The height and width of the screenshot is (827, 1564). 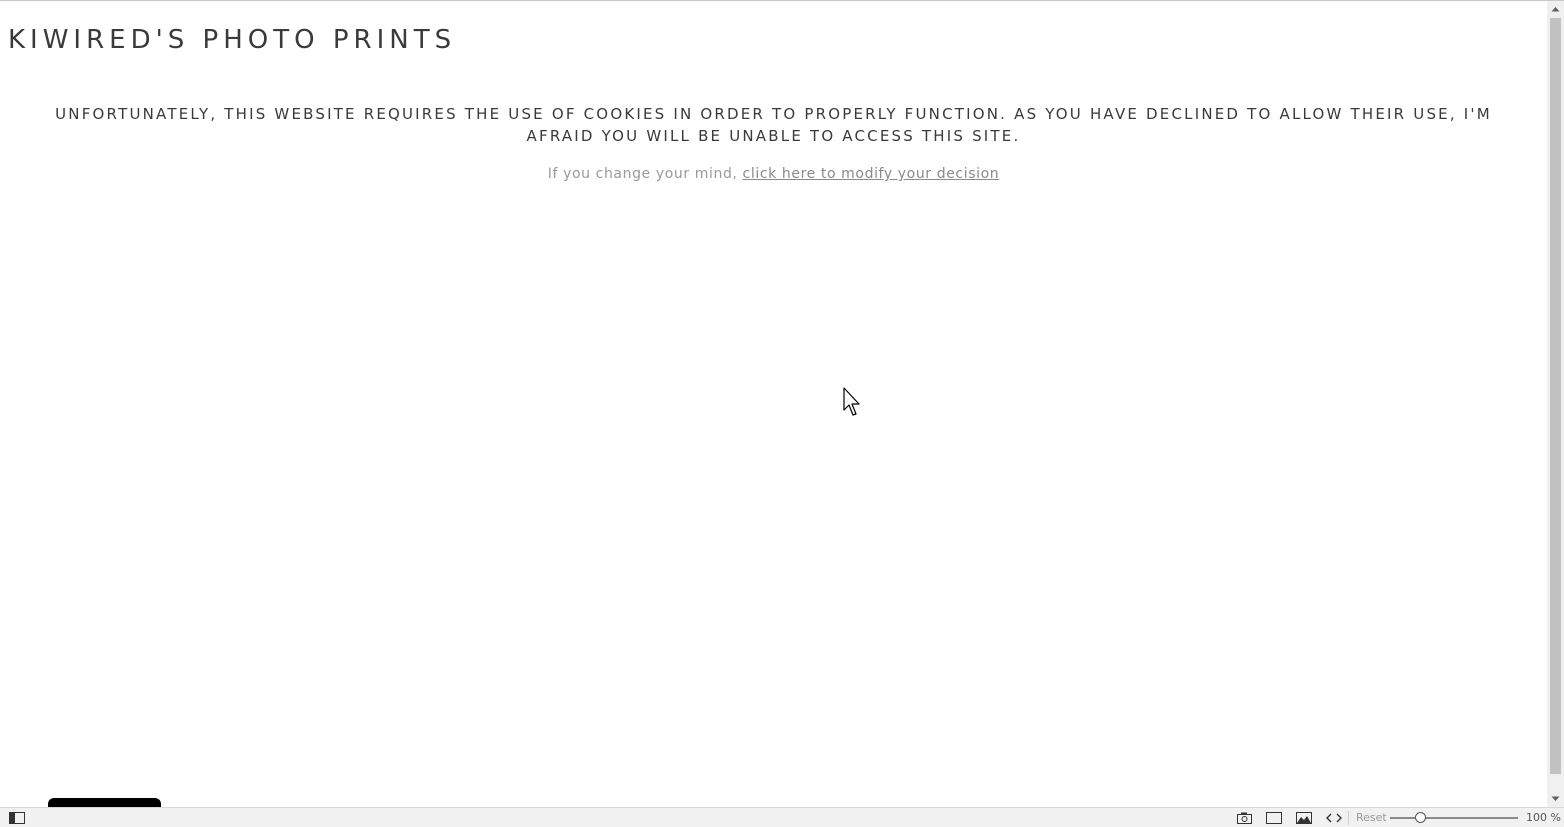 What do you see at coordinates (1304, 818) in the screenshot?
I see `image-icon` at bounding box center [1304, 818].